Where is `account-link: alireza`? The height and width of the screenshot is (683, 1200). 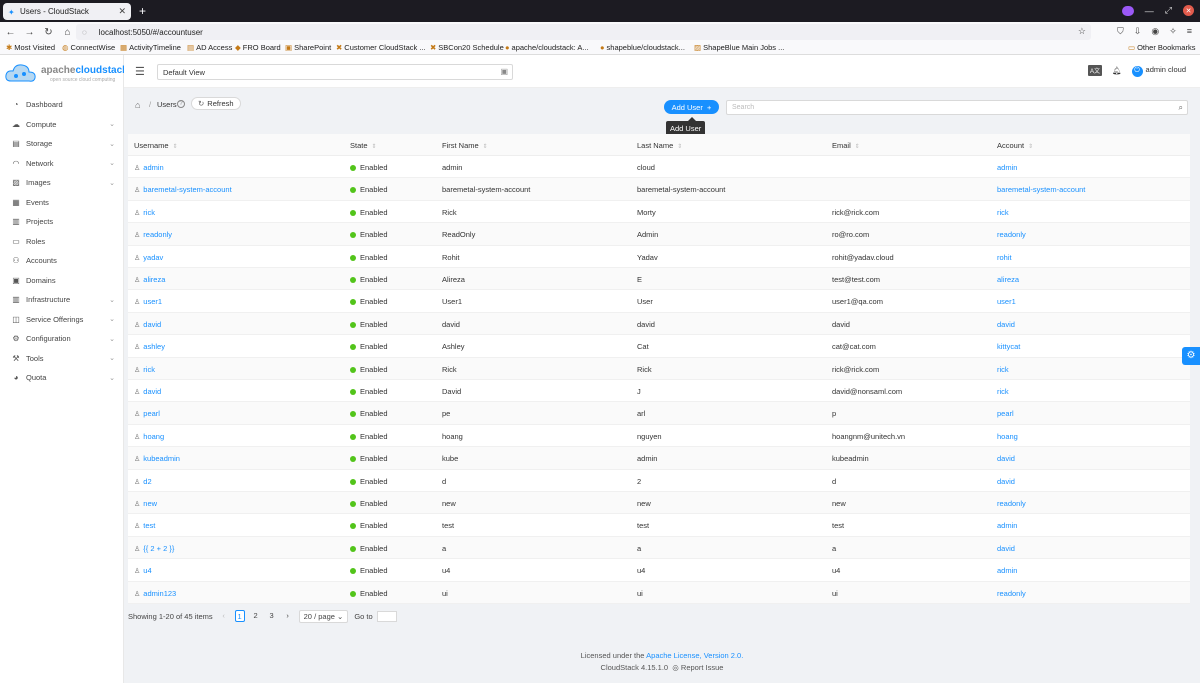 account-link: alireza is located at coordinates (1008, 279).